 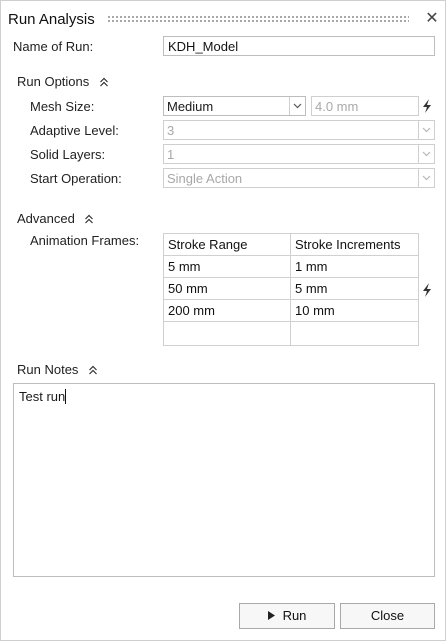 What do you see at coordinates (53, 81) in the screenshot?
I see `run-options-label: Run Options` at bounding box center [53, 81].